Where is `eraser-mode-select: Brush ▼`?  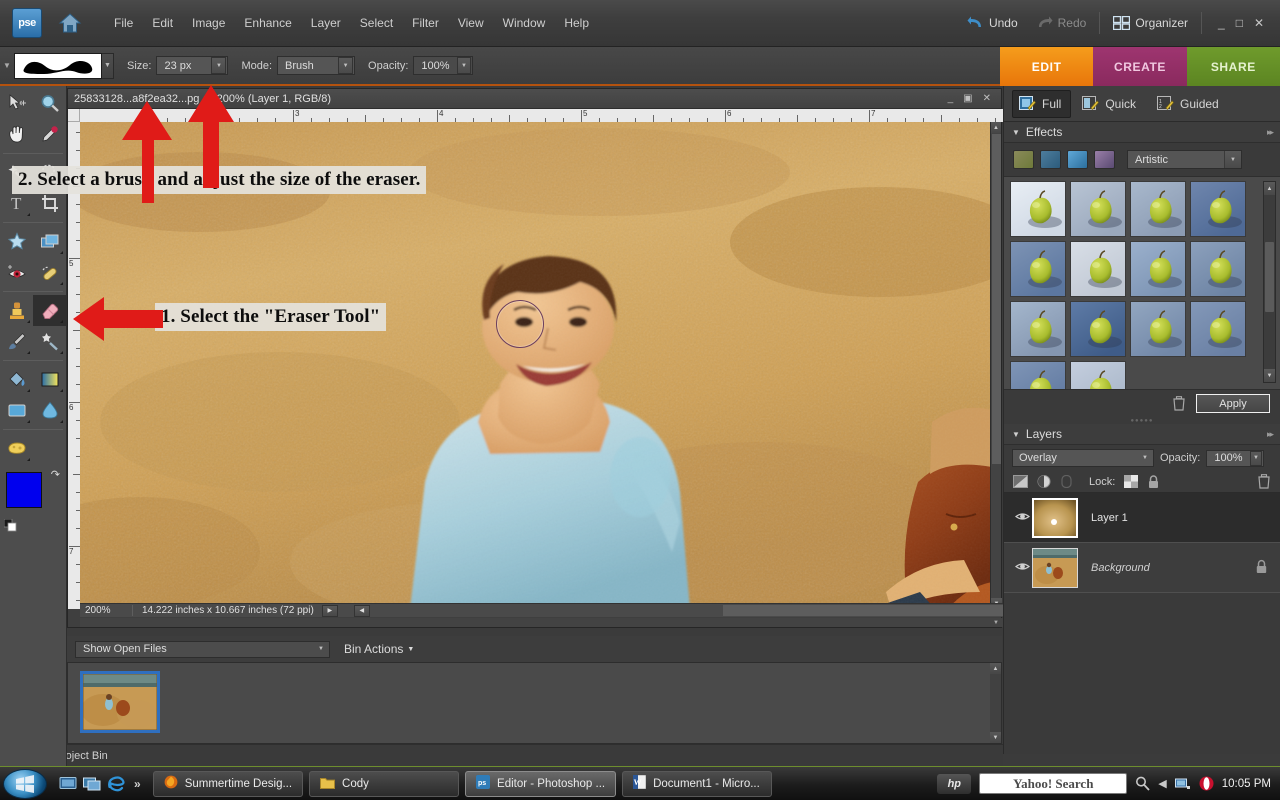 eraser-mode-select: Brush ▼ is located at coordinates (316, 65).